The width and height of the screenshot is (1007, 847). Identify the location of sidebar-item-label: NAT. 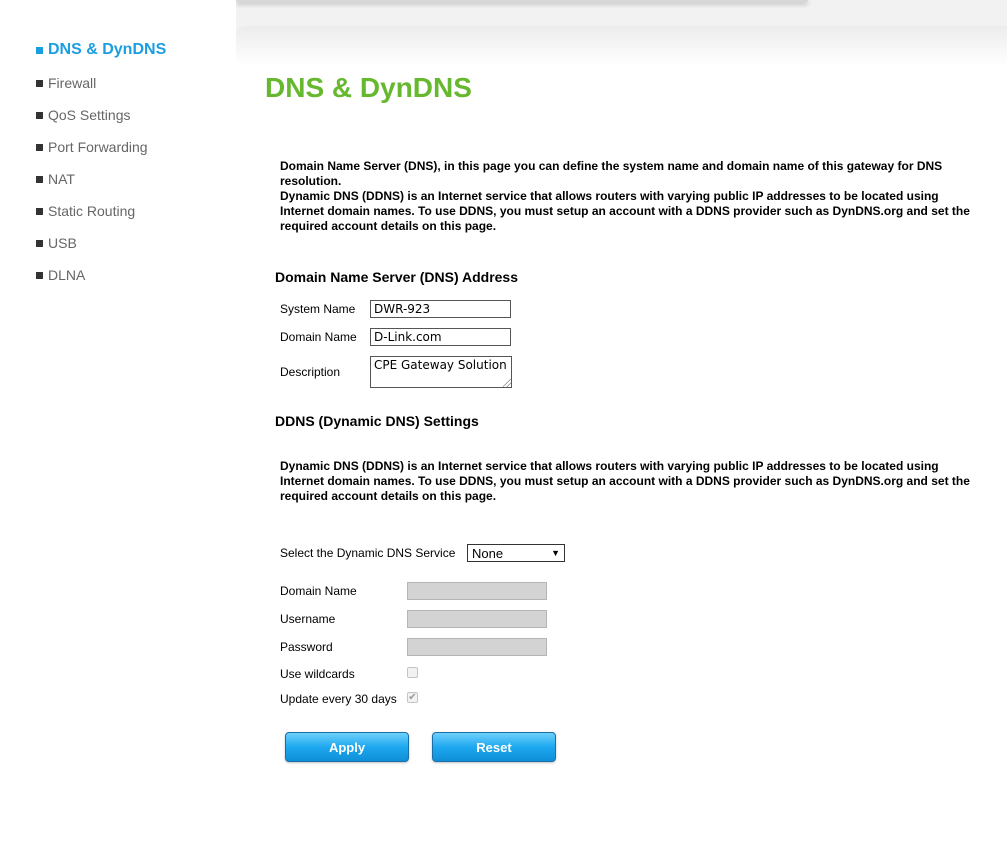
(61, 179).